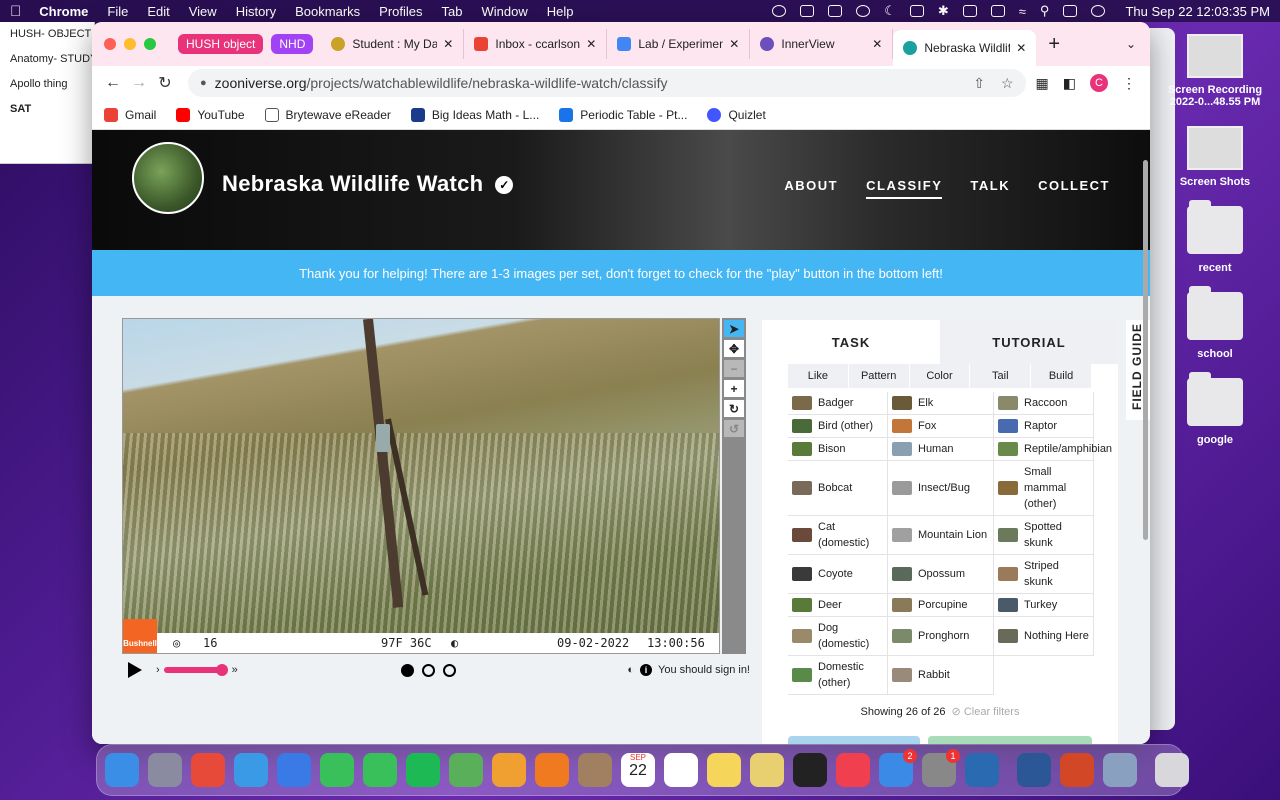 The image size is (1280, 800). What do you see at coordinates (327, 114) in the screenshot?
I see `bookmark-brytewave: Brytewave eReader` at bounding box center [327, 114].